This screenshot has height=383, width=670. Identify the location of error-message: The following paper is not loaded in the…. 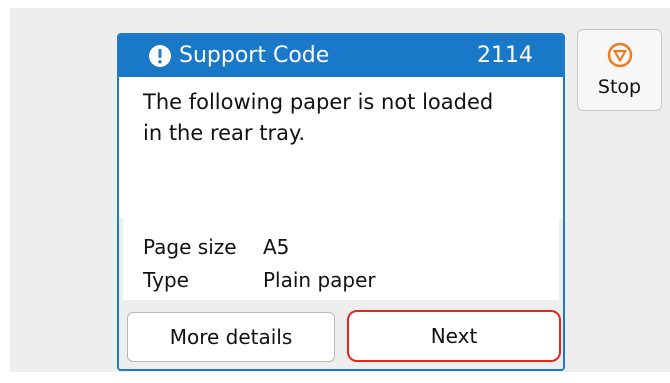
(348, 118).